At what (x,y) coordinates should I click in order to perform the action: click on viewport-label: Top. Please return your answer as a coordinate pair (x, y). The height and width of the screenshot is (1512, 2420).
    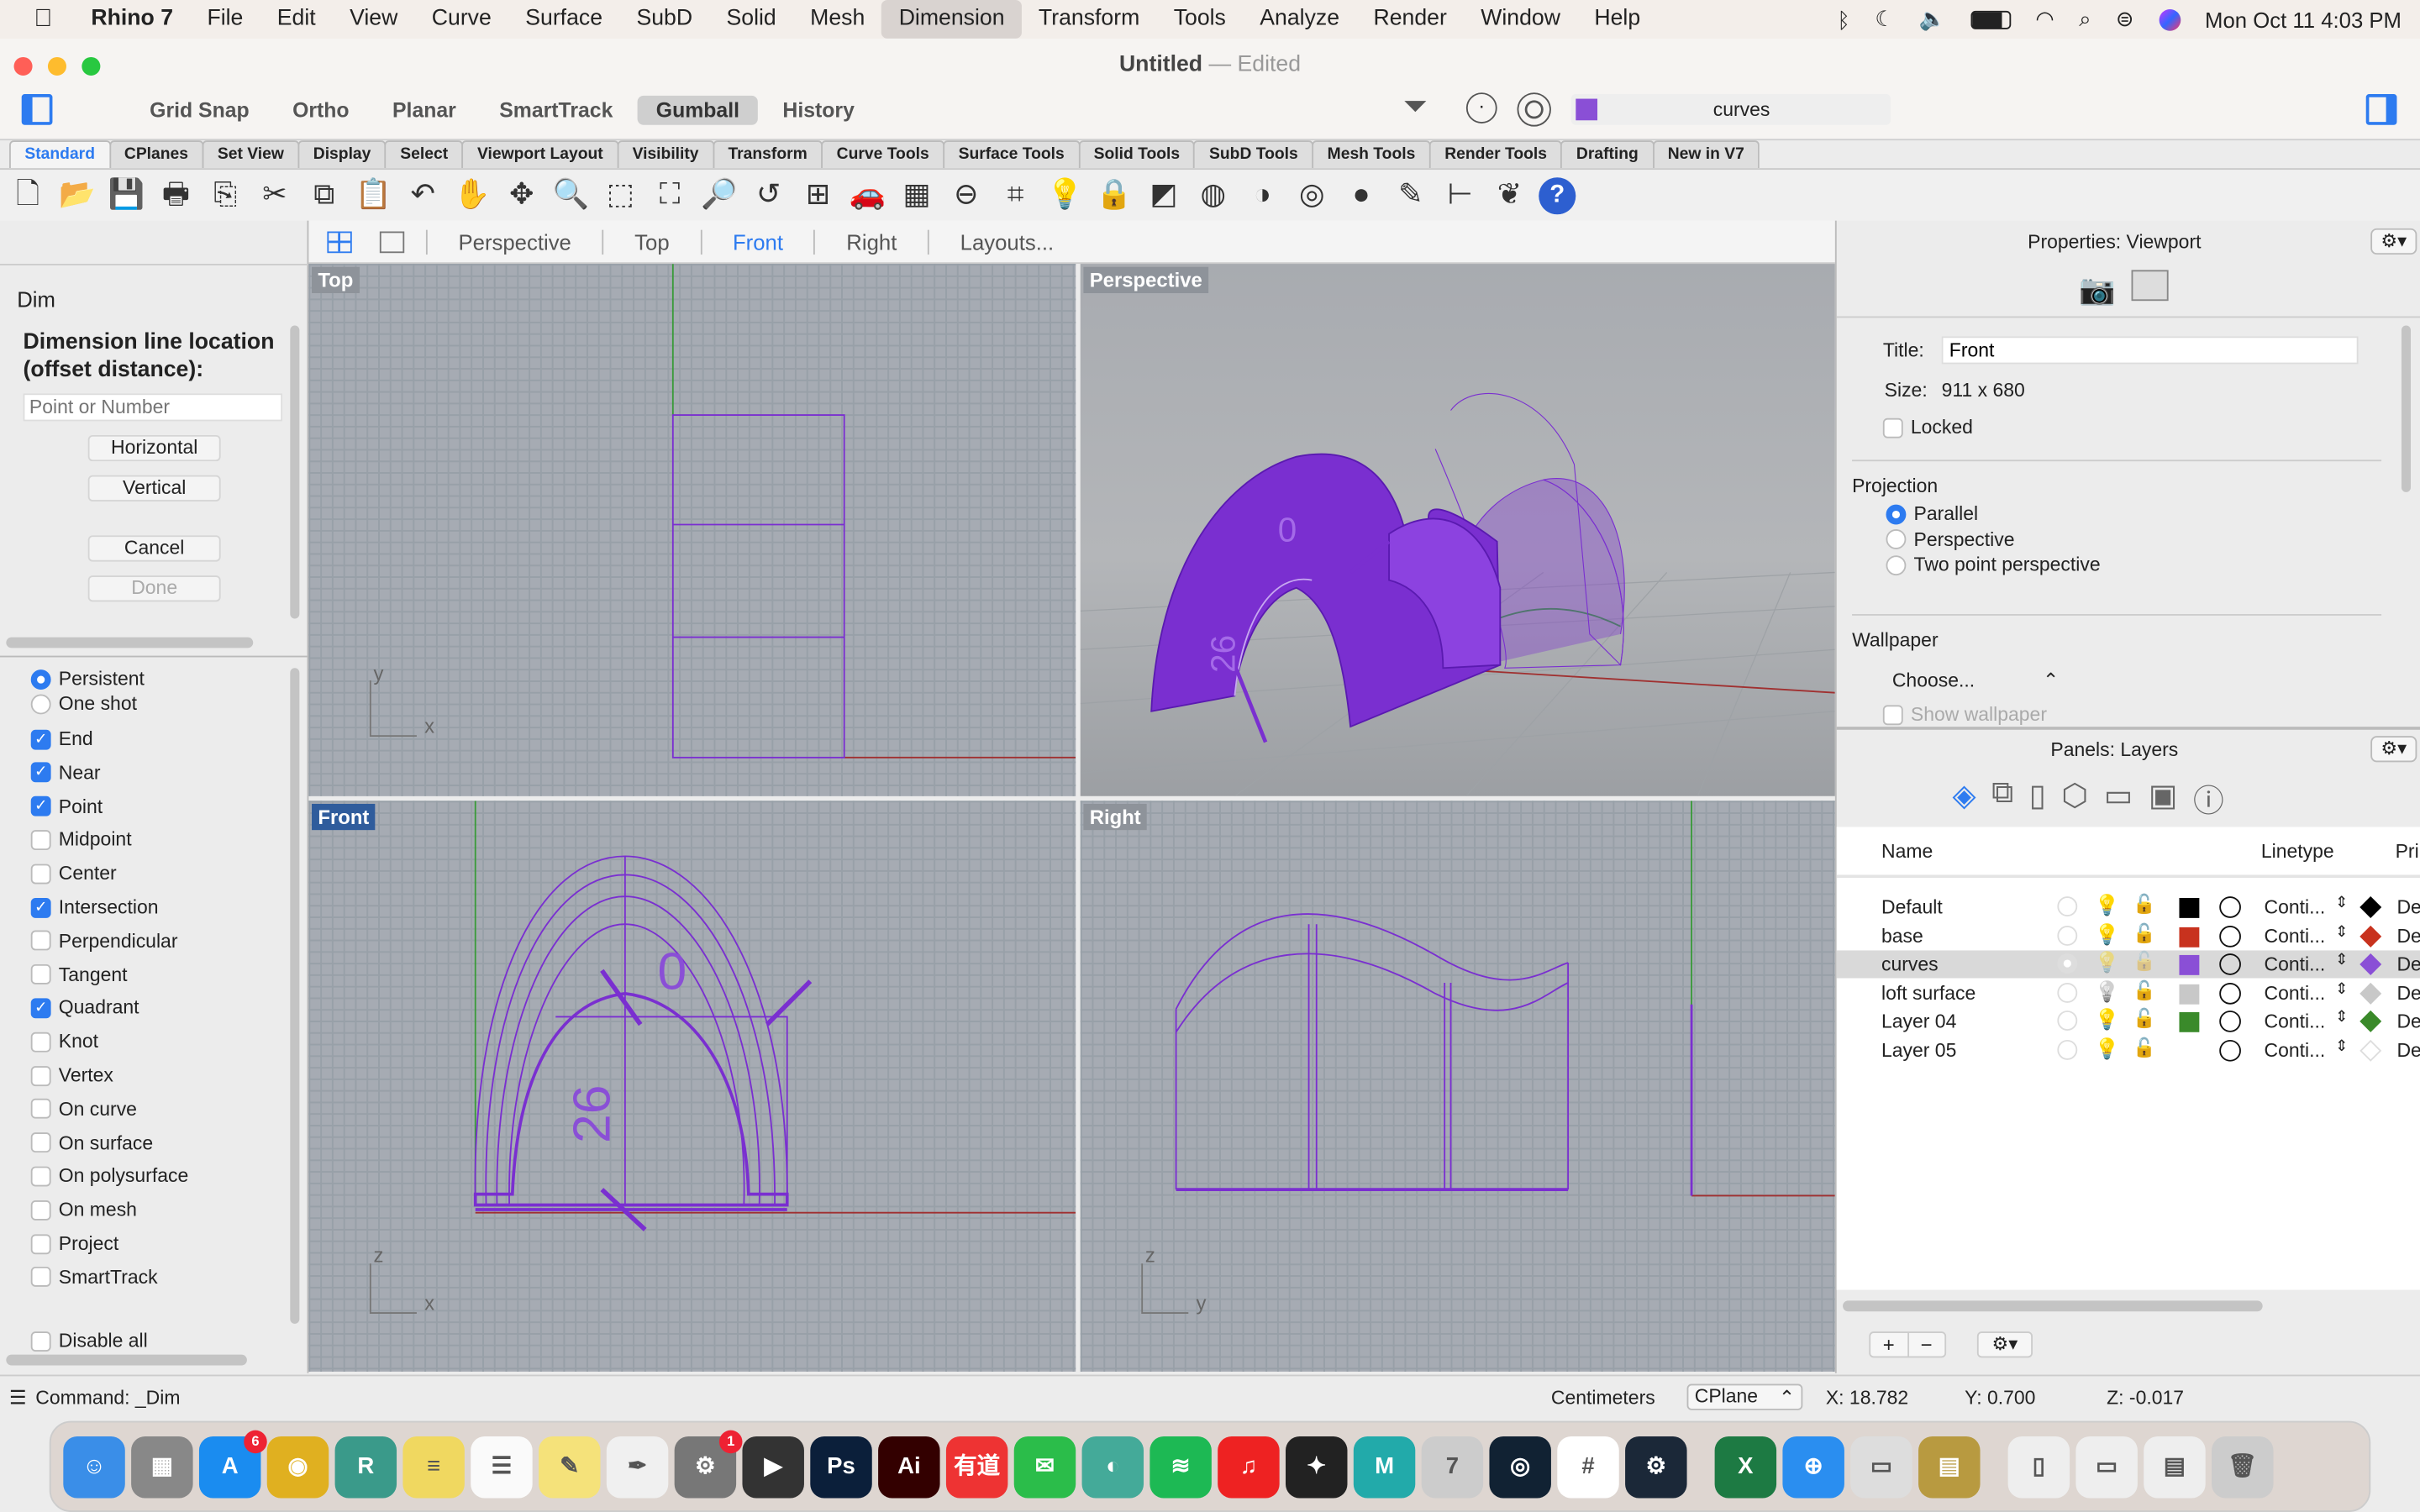
    Looking at the image, I should click on (336, 279).